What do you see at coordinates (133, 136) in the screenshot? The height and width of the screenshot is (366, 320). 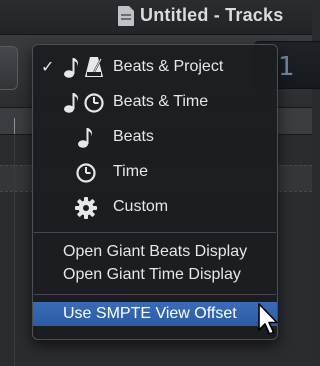 I see `menu-item-label: Beats` at bounding box center [133, 136].